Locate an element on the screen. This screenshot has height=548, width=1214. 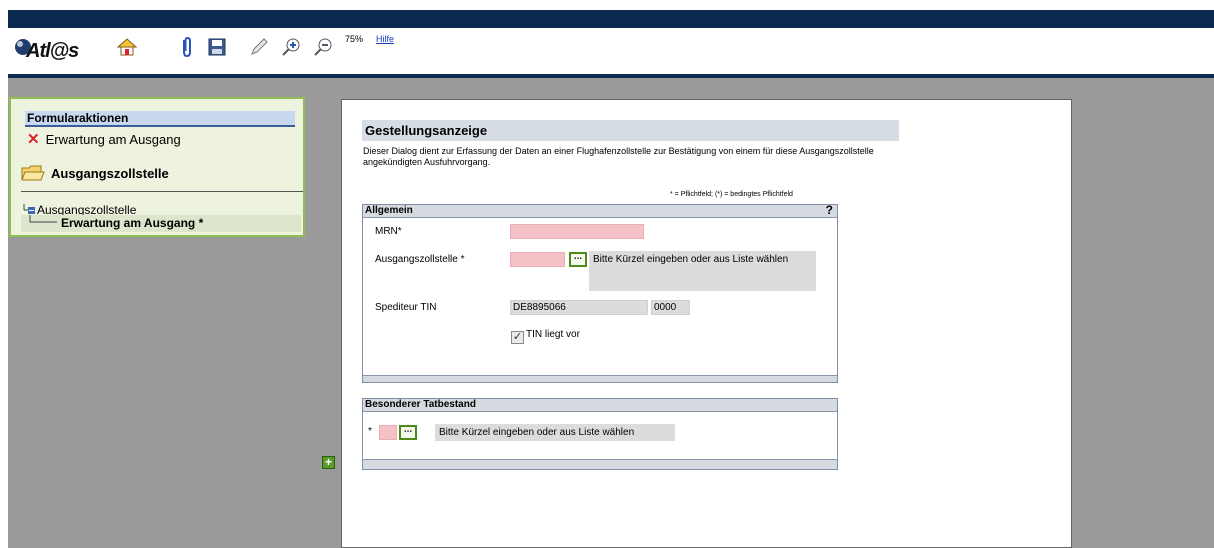
group-allgemein-header: Allgemein ? is located at coordinates (600, 211).